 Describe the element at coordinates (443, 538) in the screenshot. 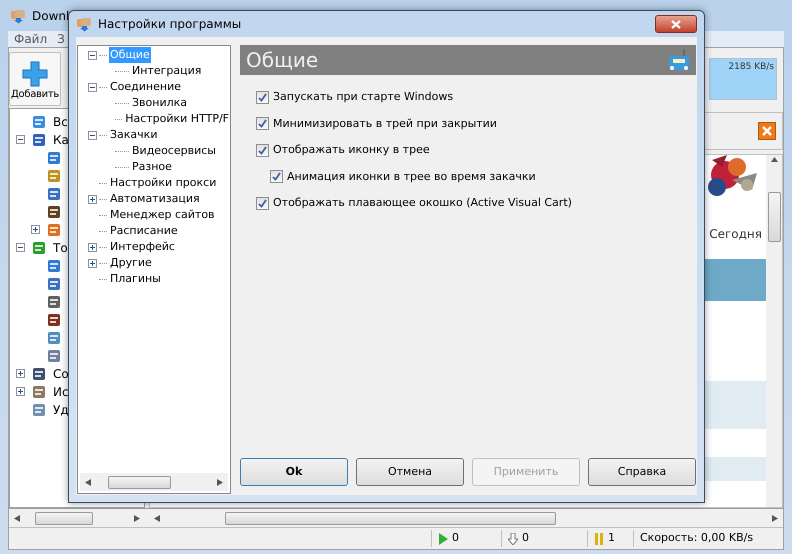

I see `play-icon` at that location.